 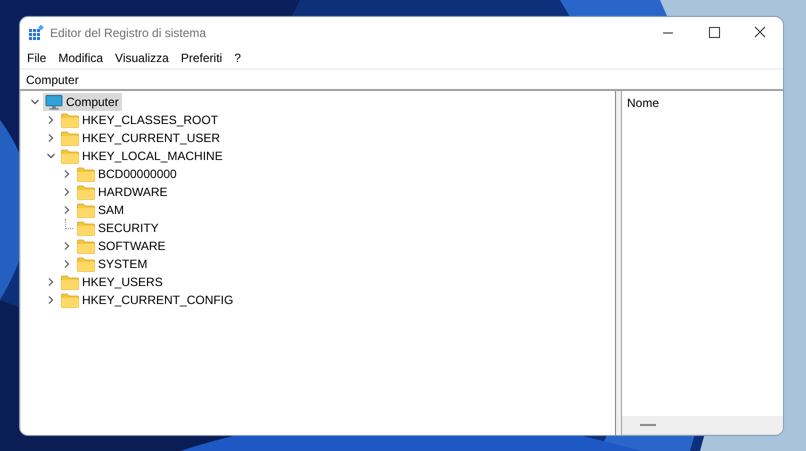 I want to click on tree-item: HKEY_CLASSES_ROOT, so click(x=152, y=120).